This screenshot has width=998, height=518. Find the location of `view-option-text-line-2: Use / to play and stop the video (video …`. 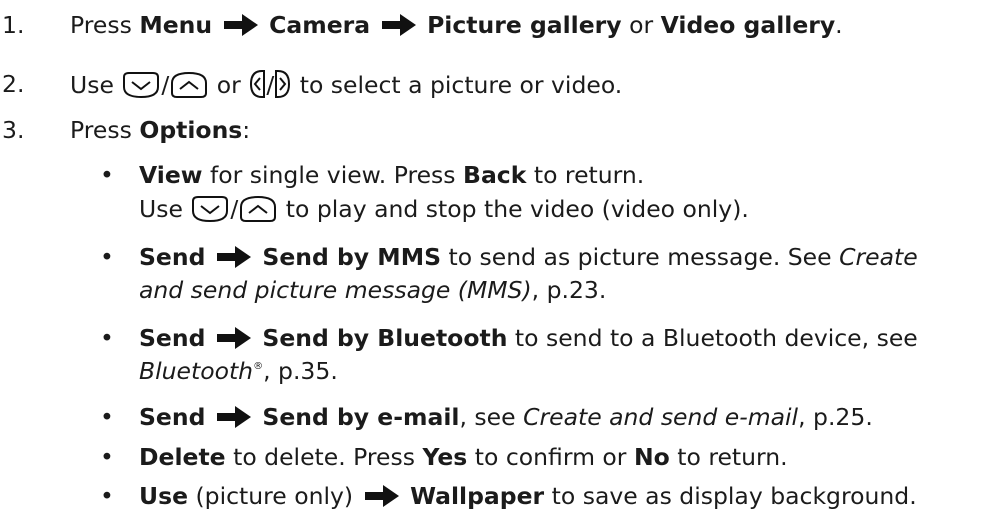

view-option-text-line-2: Use / to play and stop the video (video … is located at coordinates (444, 209).